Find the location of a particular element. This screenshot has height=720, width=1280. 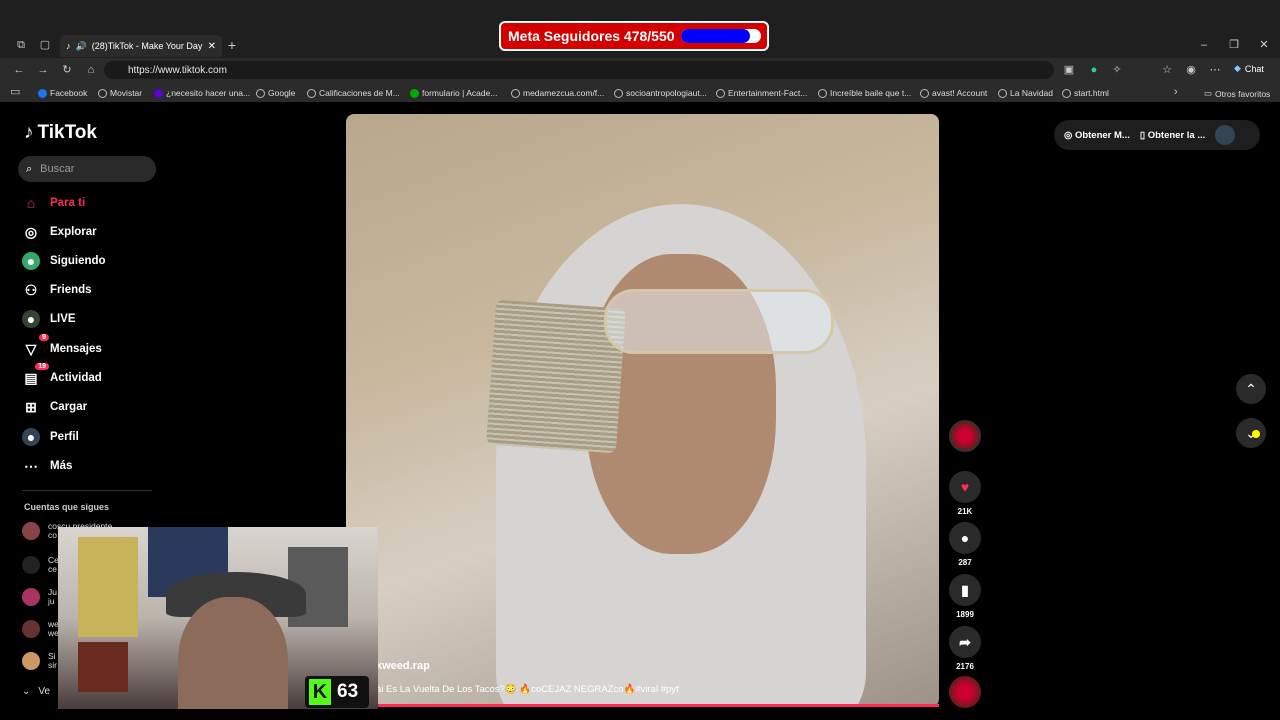

goal-progress-fill is located at coordinates (715, 36).